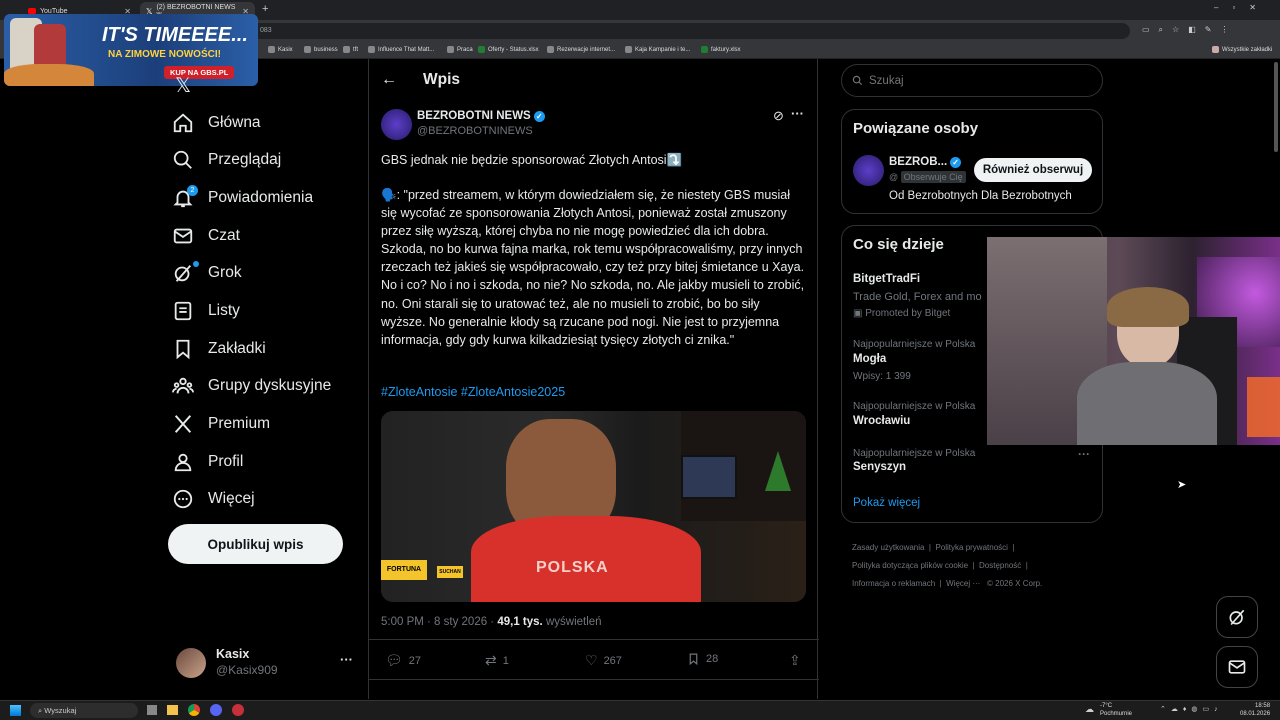 Image resolution: width=1280 pixels, height=720 pixels. I want to click on footer-link: Więcej ···, so click(963, 583).